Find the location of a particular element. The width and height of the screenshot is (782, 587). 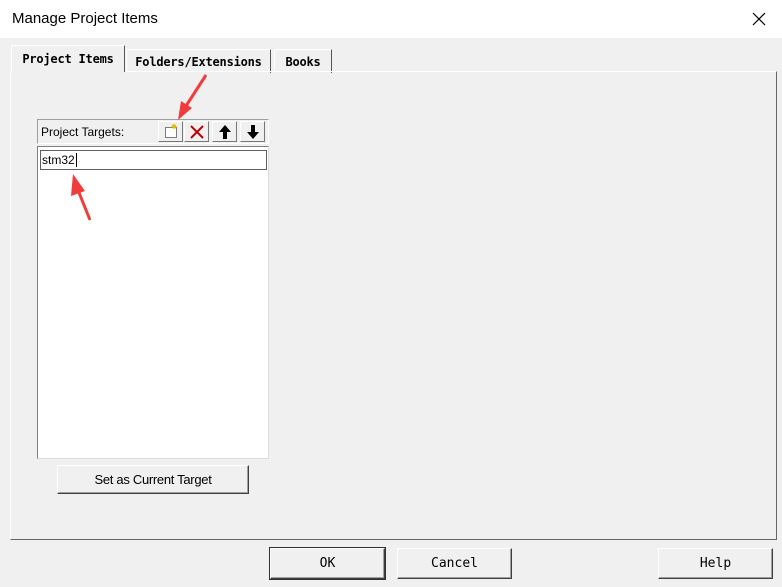

close-button is located at coordinates (759, 19).